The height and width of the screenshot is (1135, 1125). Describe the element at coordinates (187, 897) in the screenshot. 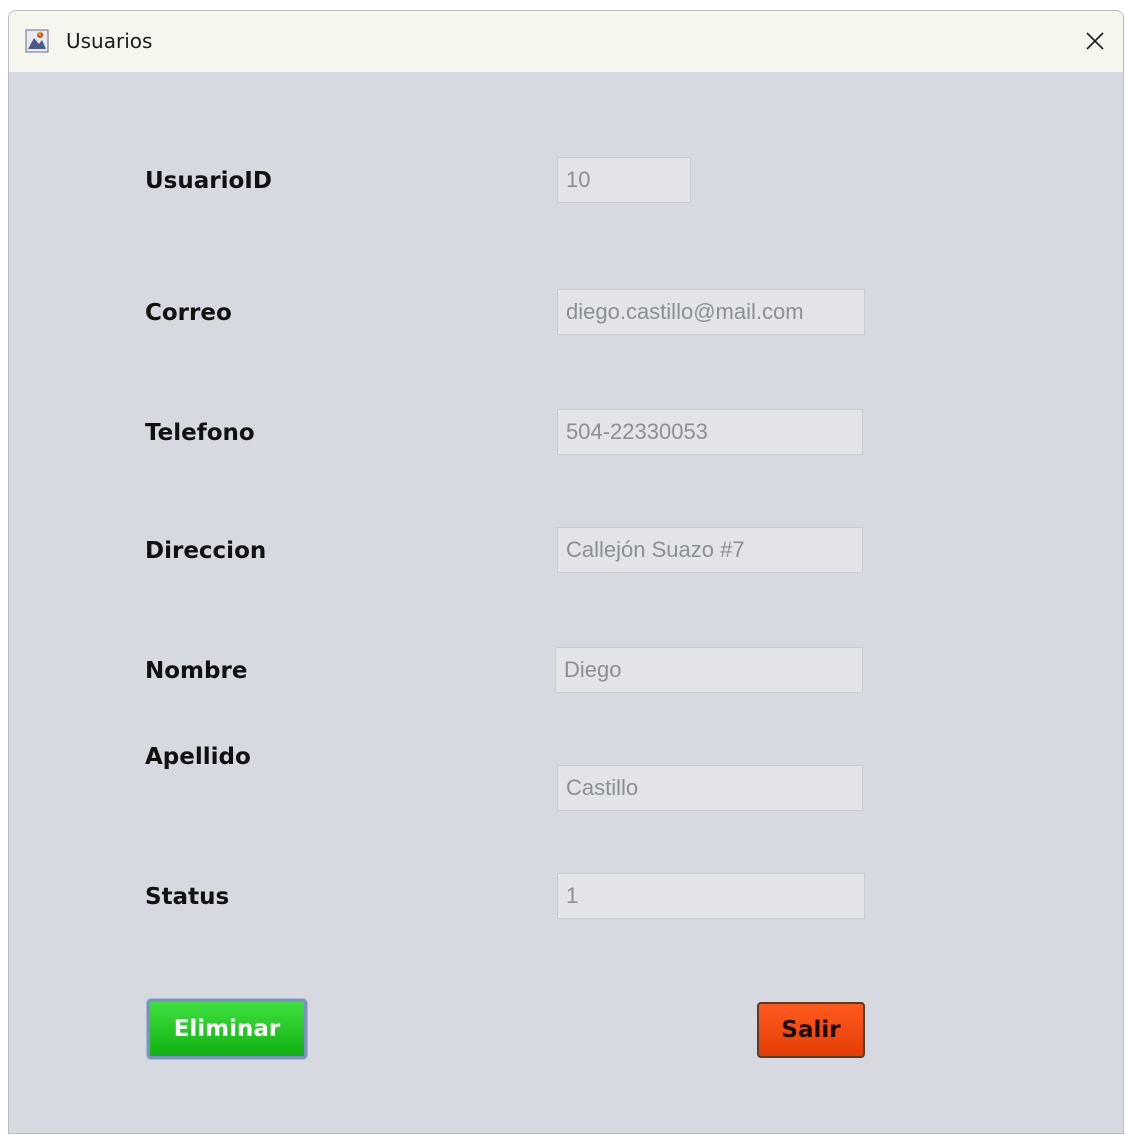

I see `status-label: Status` at that location.